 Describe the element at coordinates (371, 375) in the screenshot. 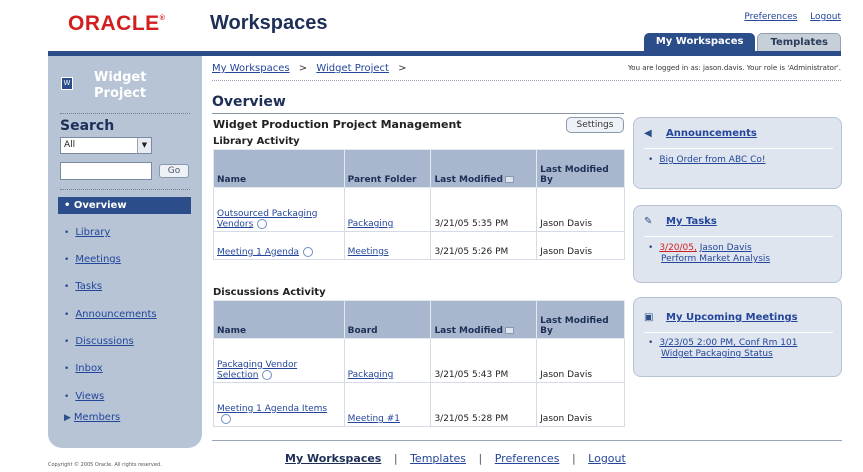

I see `board-link: Packaging` at that location.